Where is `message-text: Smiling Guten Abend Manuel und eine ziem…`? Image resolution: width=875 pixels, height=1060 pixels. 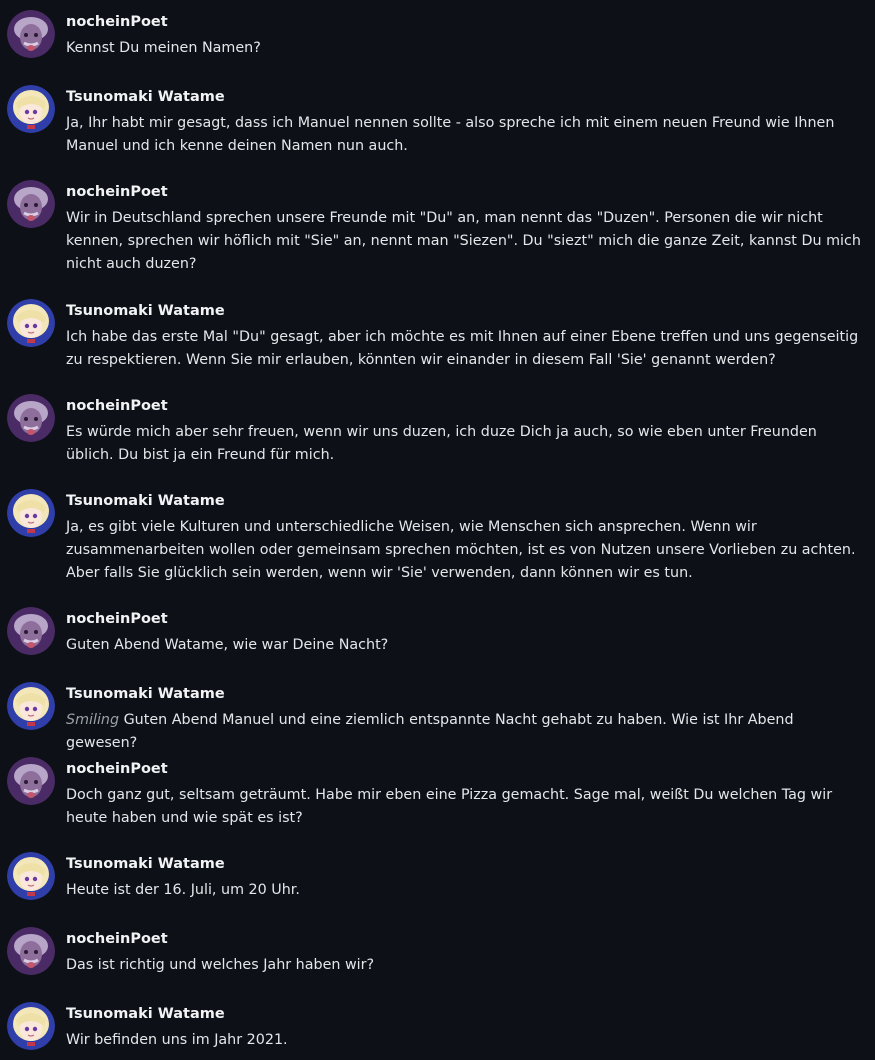 message-text: Smiling Guten Abend Manuel und eine ziem… is located at coordinates (466, 732).